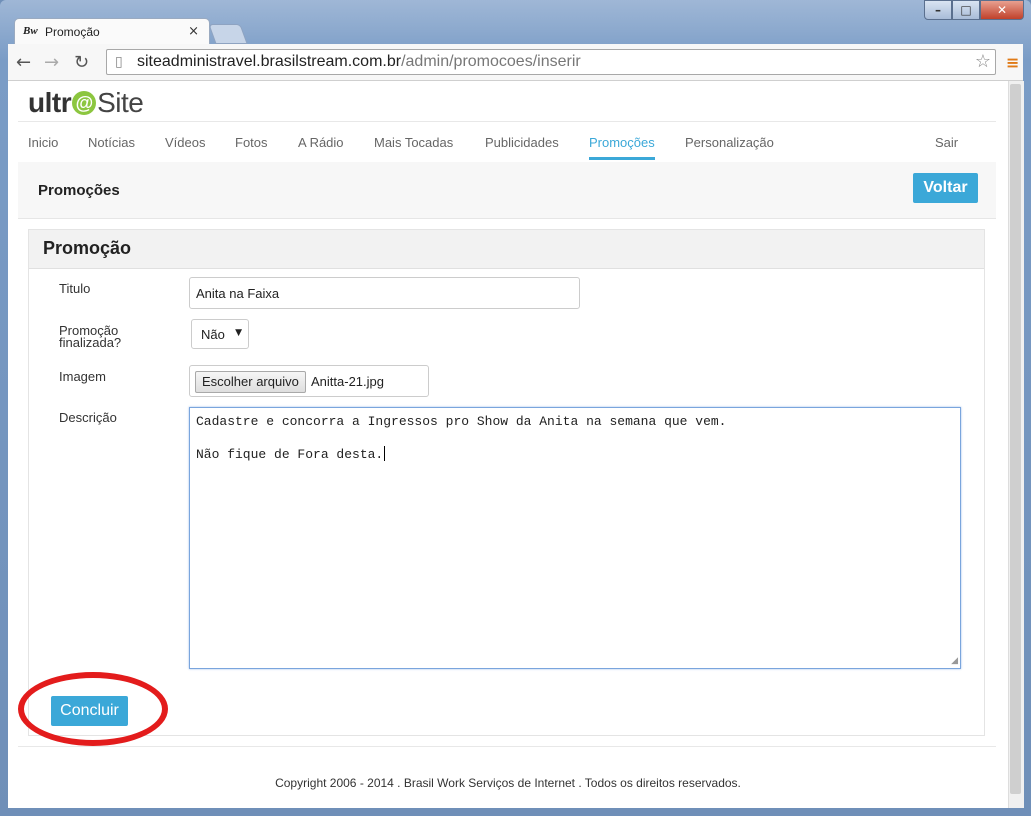  Describe the element at coordinates (506, 249) in the screenshot. I see `panel-header` at that location.